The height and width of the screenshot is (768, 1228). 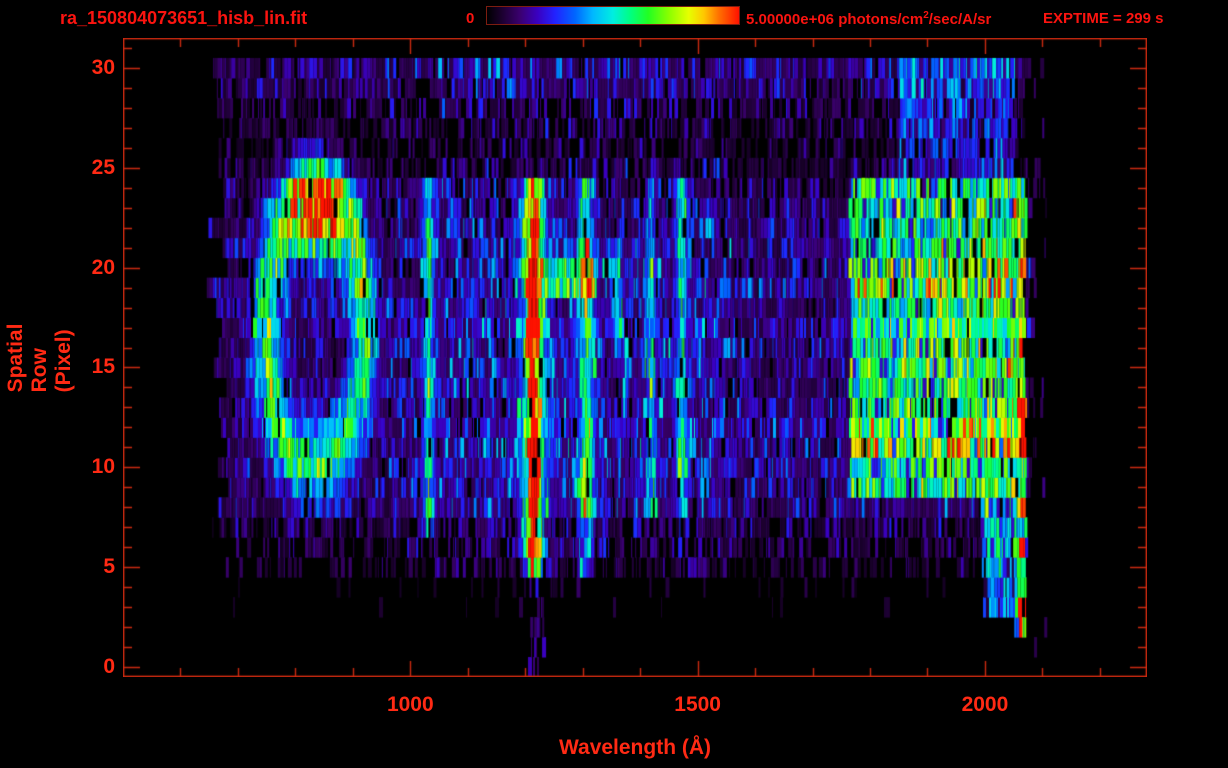 What do you see at coordinates (635, 747) in the screenshot?
I see `x-axis-title: Wavelength (Å)` at bounding box center [635, 747].